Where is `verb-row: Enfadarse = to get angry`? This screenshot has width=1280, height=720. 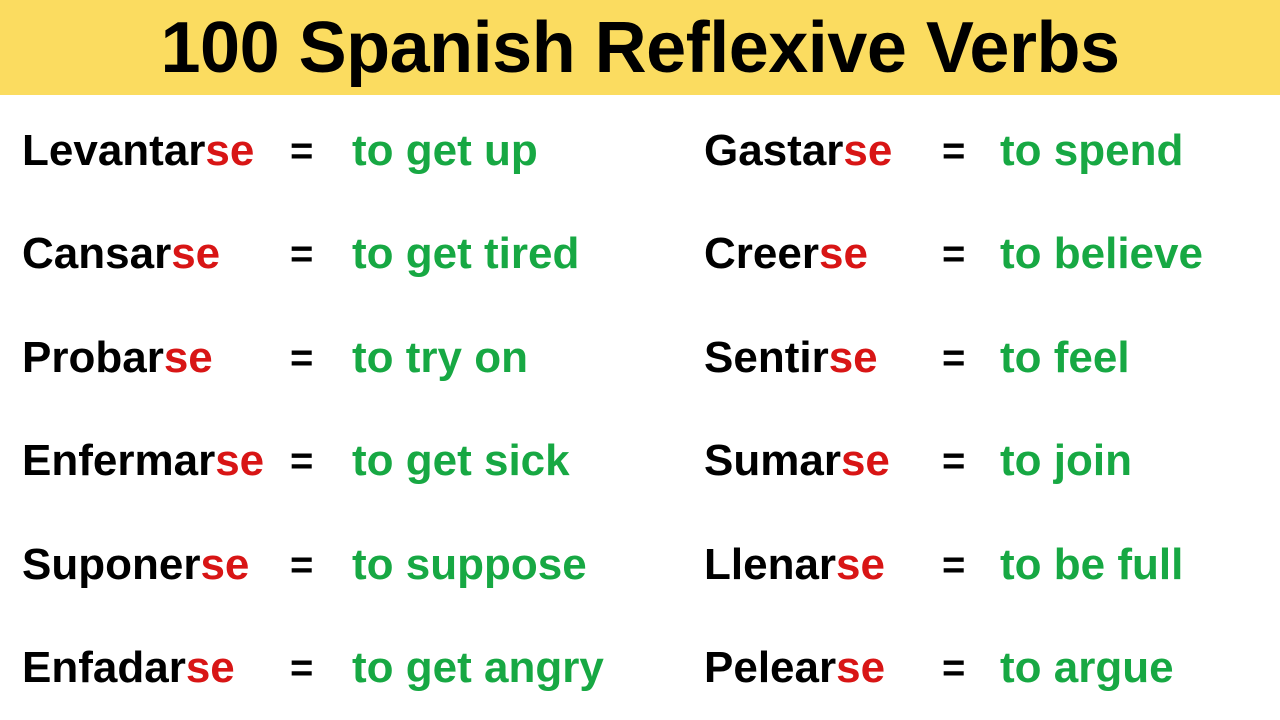
verb-row: Enfadarse = to get angry is located at coordinates (347, 668).